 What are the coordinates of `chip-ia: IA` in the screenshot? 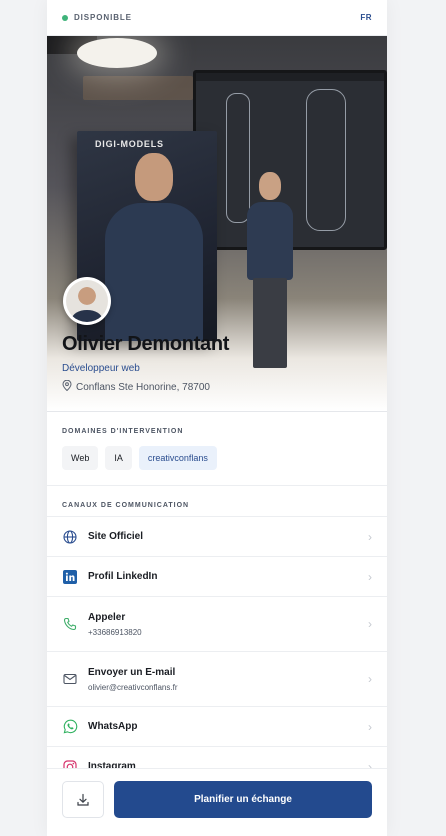 It's located at (118, 458).